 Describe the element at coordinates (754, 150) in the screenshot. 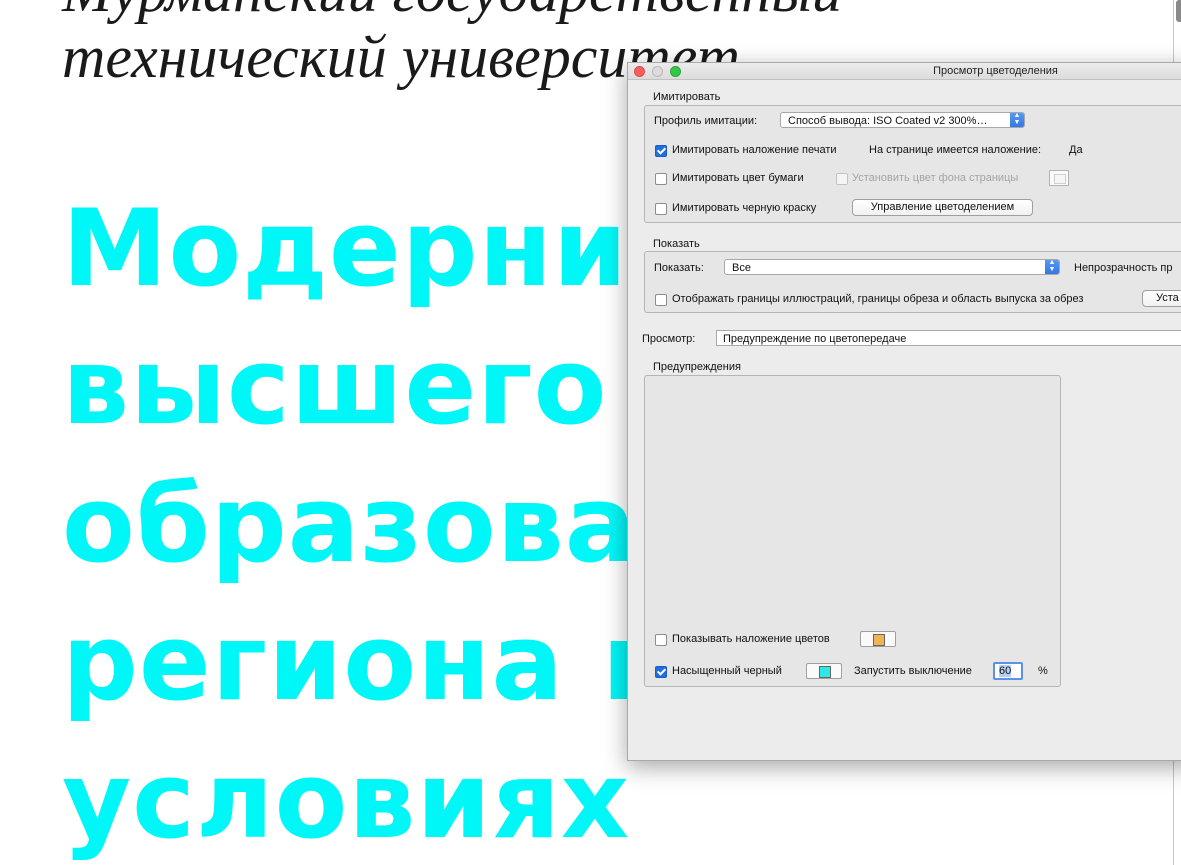

I see `simulate-overprint-label: Имитировать наложение печати` at that location.